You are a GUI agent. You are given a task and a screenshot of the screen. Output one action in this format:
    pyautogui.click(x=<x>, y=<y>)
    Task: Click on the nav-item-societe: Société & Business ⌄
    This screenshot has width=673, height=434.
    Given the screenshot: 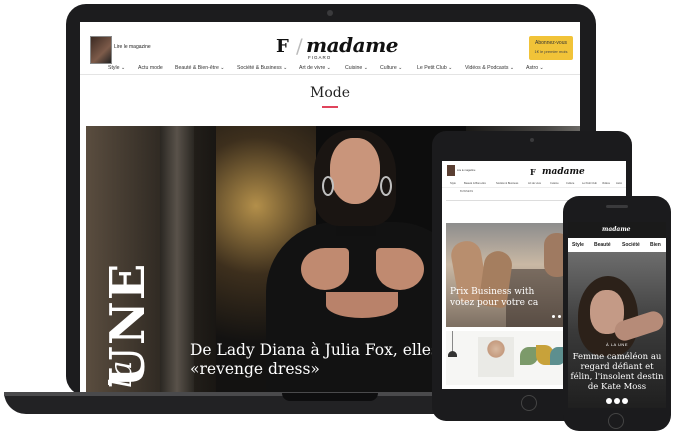 What is the action you would take?
    pyautogui.click(x=262, y=68)
    